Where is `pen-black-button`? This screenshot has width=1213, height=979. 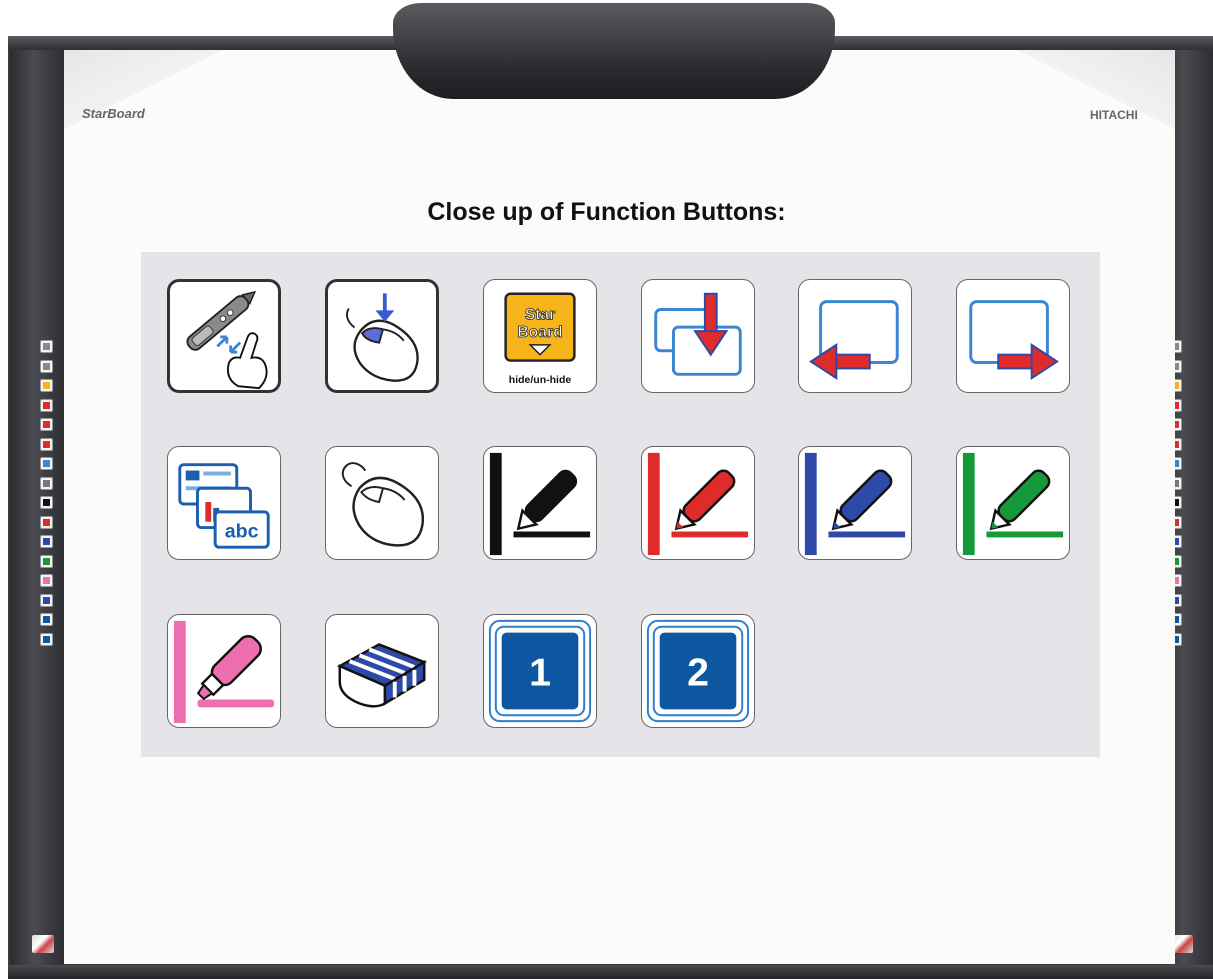 pen-black-button is located at coordinates (540, 503).